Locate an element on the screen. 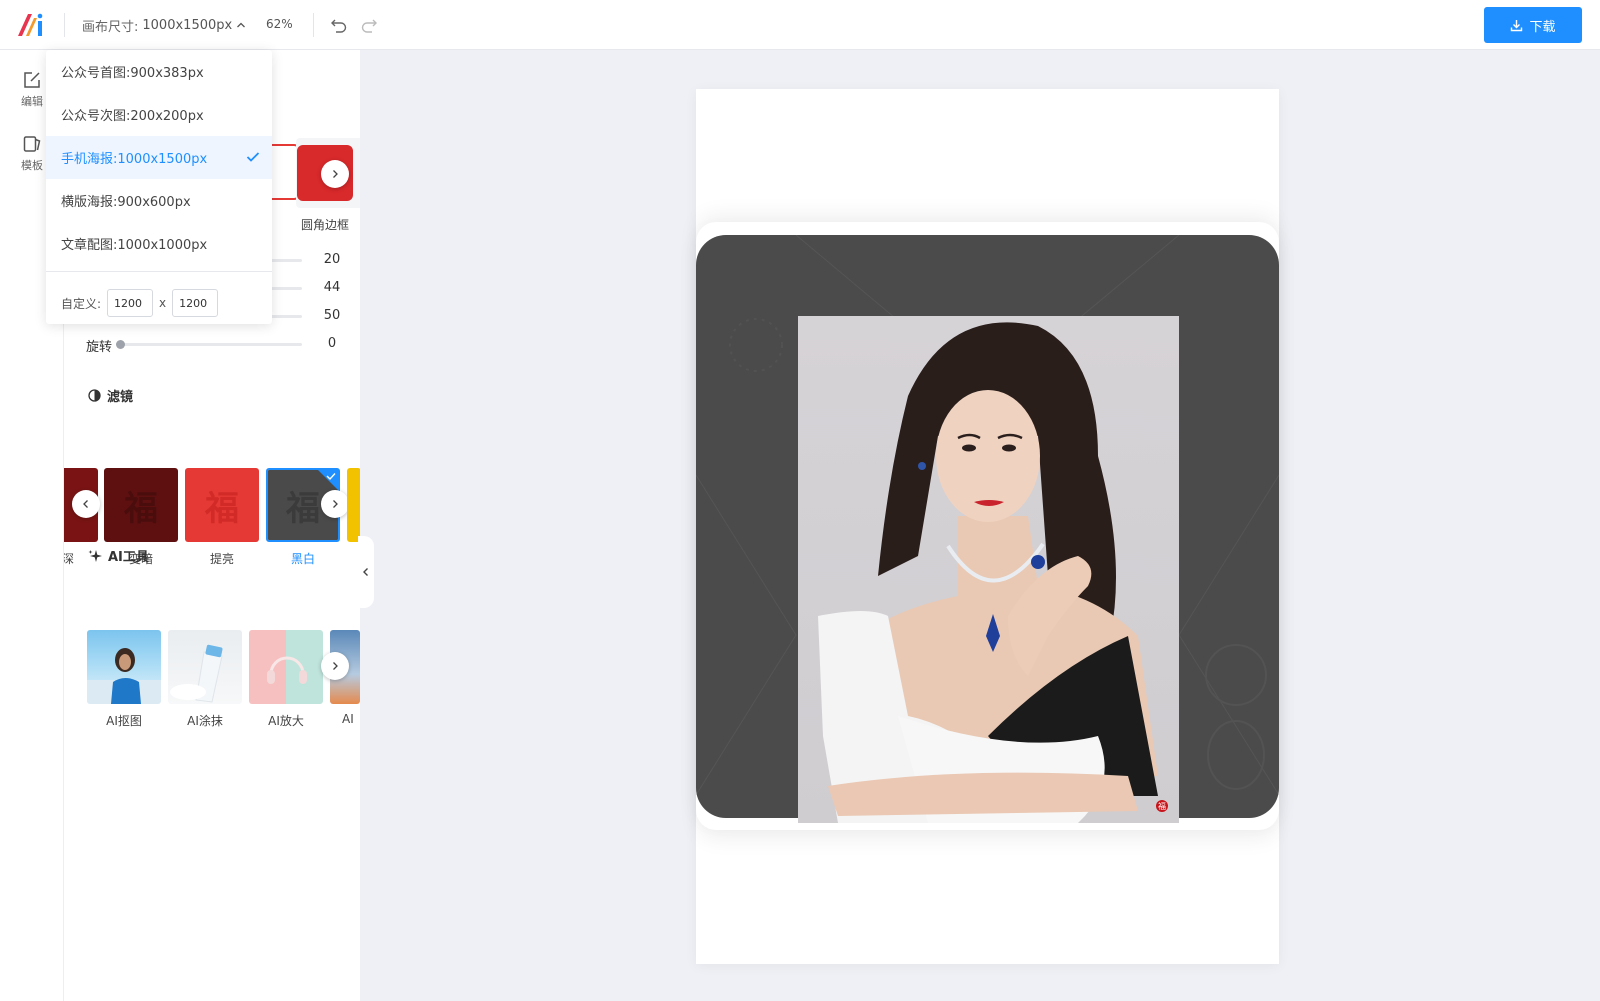  download-label: 下载 is located at coordinates (1542, 26).